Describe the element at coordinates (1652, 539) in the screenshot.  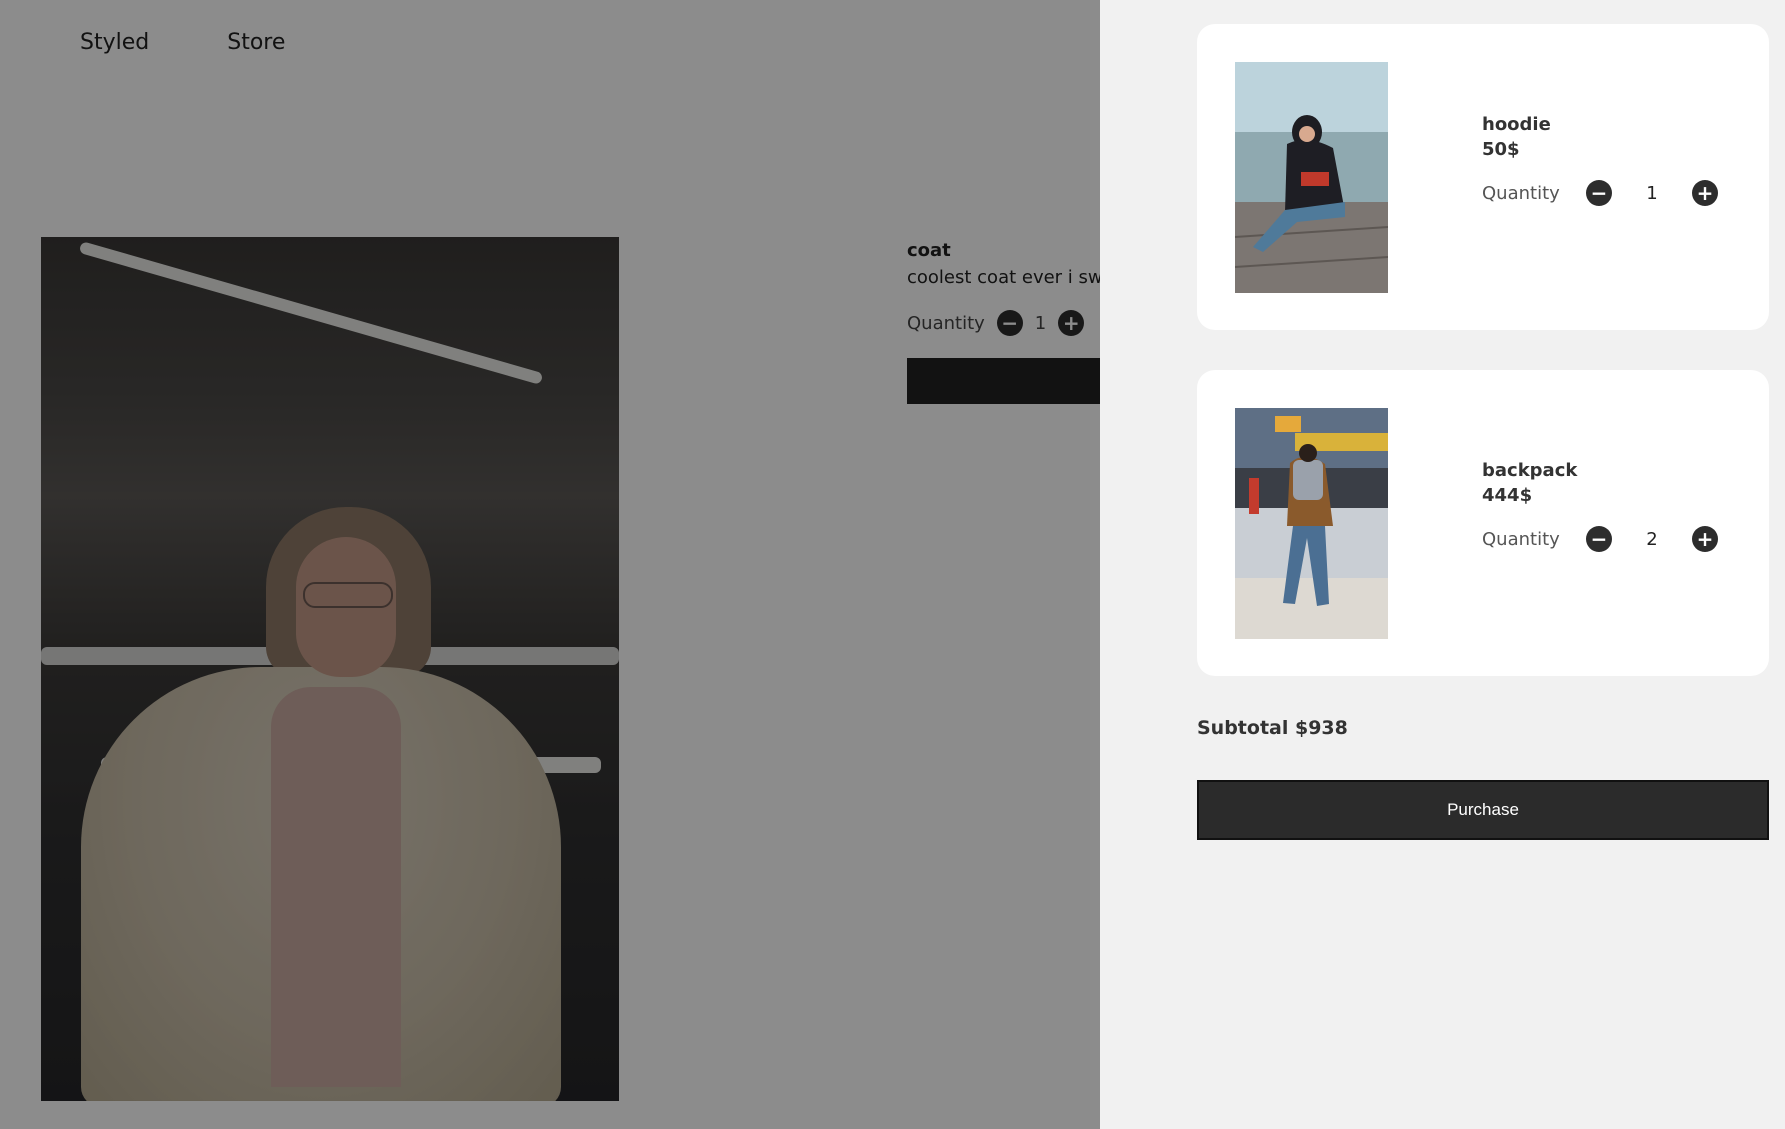
I see `quantity-value: 2` at that location.